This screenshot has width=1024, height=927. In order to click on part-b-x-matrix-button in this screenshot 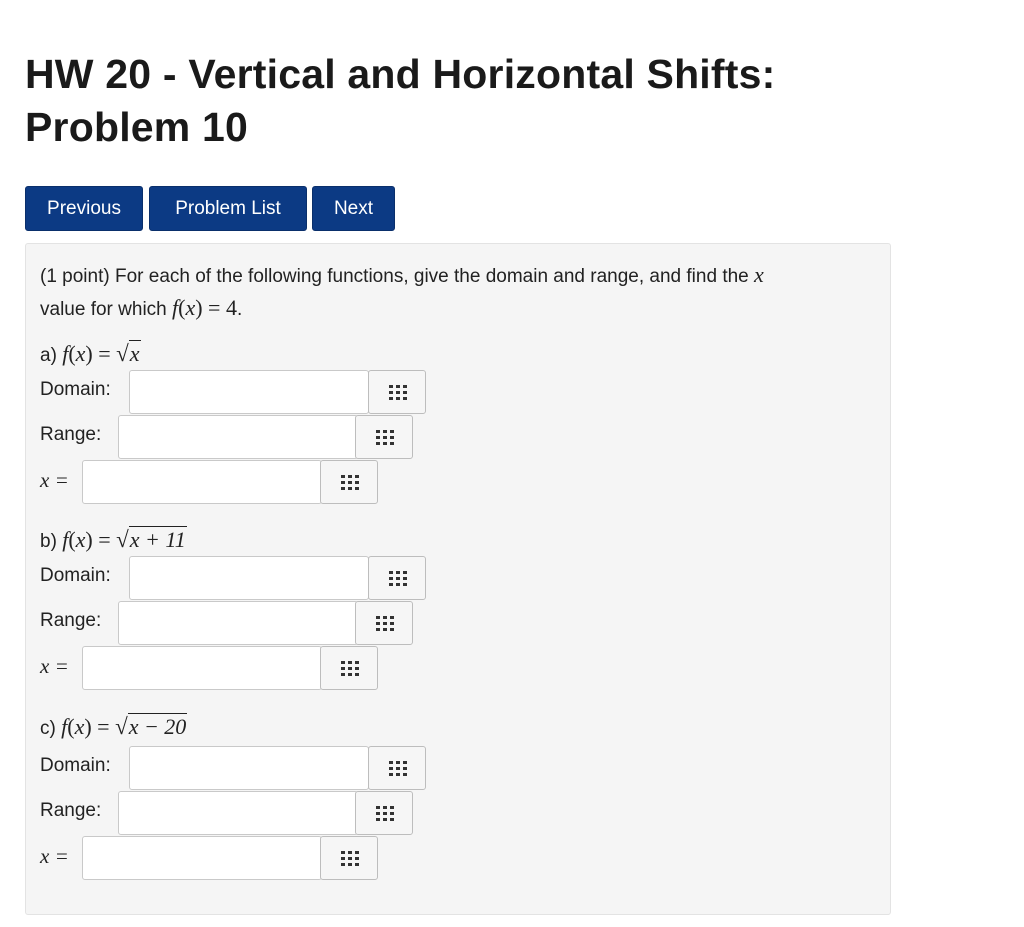, I will do `click(349, 668)`.